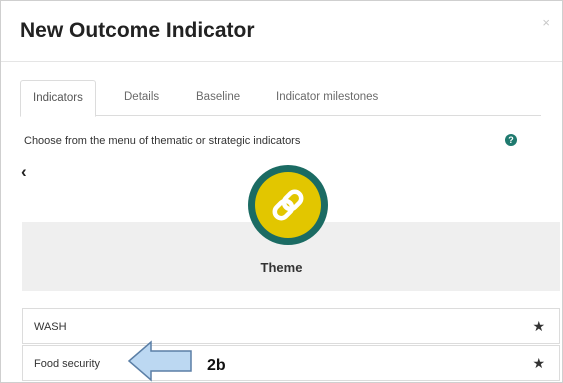  Describe the element at coordinates (137, 30) in the screenshot. I see `modal-title: New Outcome Indicator` at that location.